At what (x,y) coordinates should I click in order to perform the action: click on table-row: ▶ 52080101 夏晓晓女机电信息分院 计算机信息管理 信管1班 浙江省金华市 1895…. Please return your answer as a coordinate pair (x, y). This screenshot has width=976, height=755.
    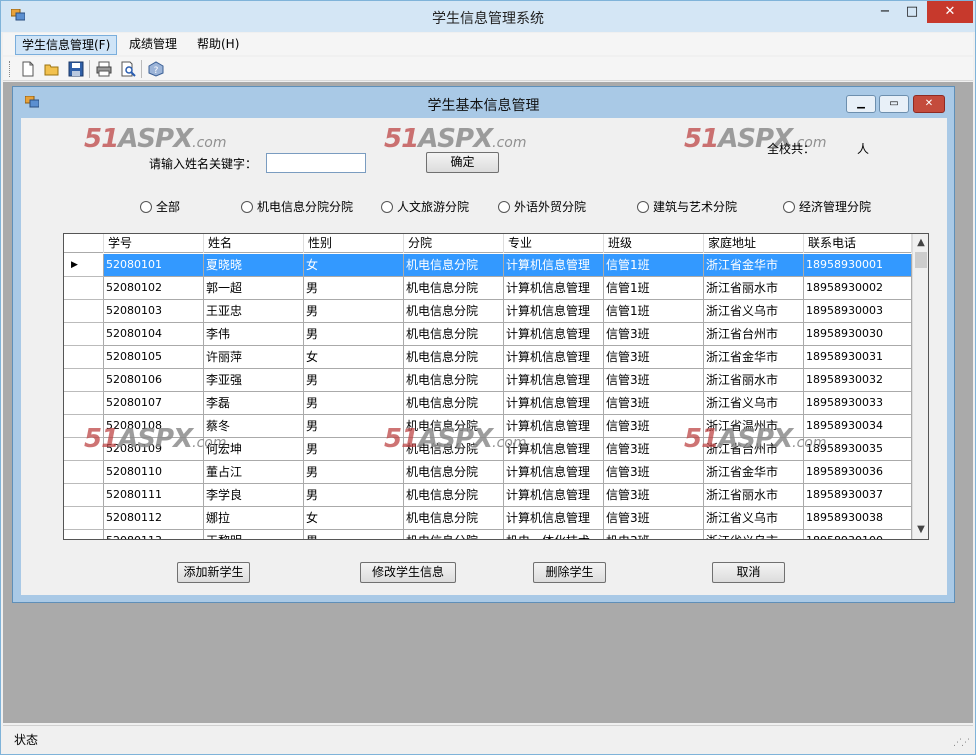
    Looking at the image, I should click on (488, 265).